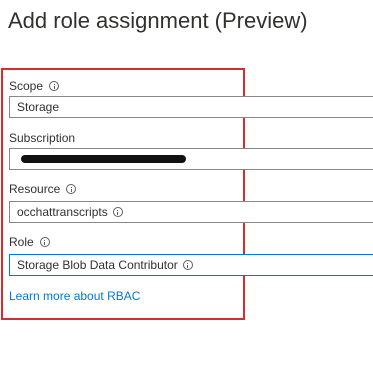 The image size is (373, 372). I want to click on role-label: Role, so click(21, 242).